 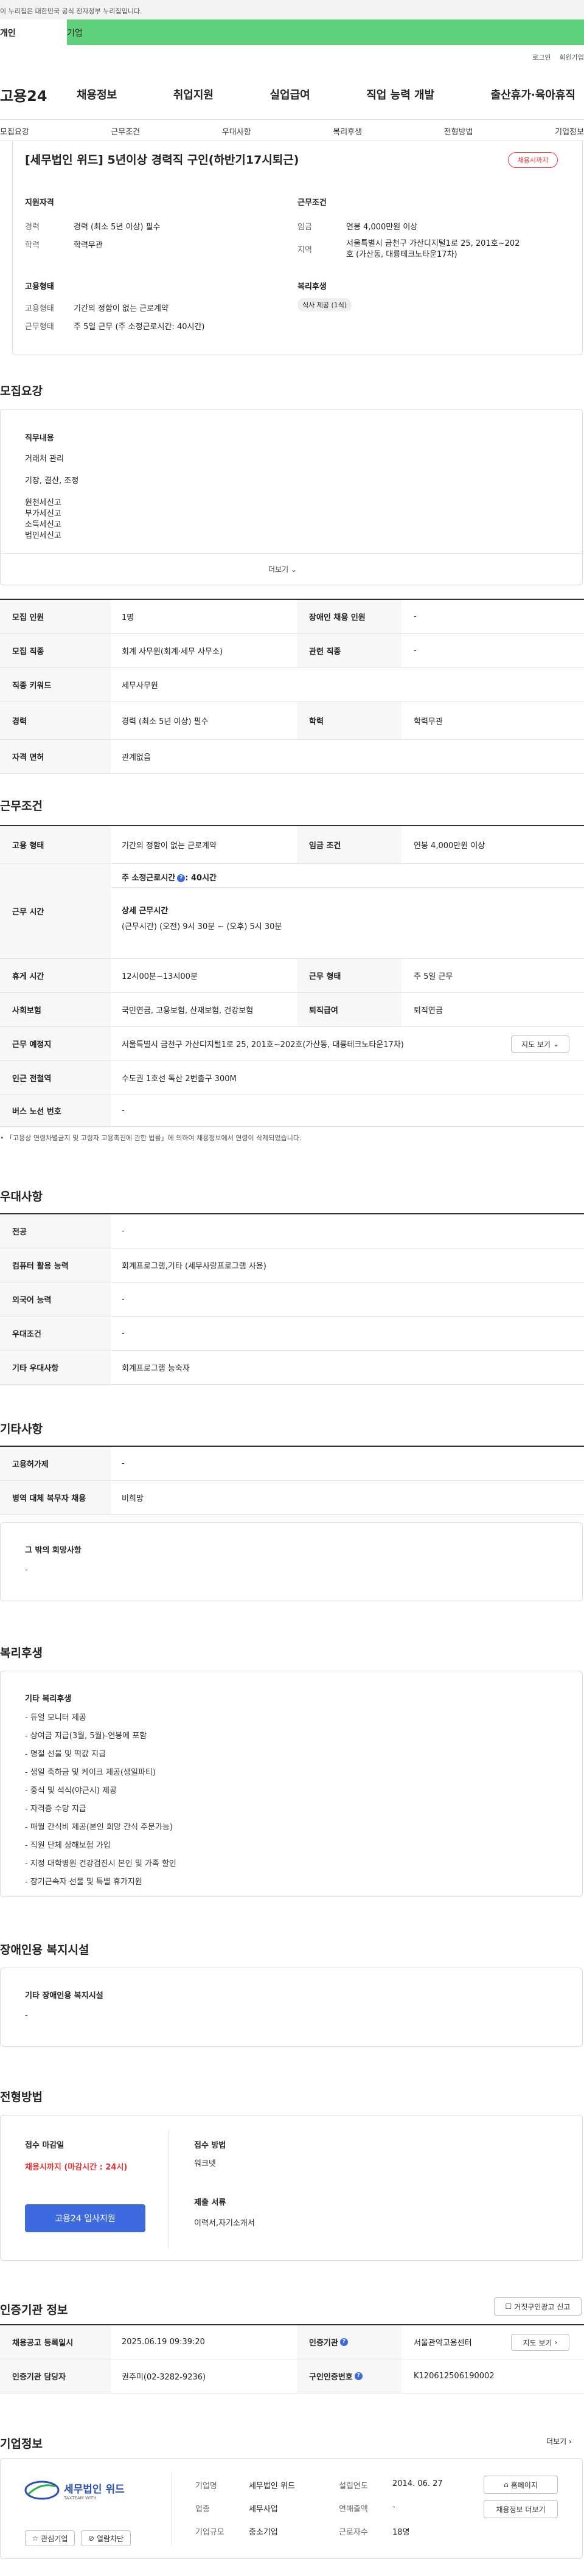 I want to click on td-cell: 비희망, so click(x=133, y=1498).